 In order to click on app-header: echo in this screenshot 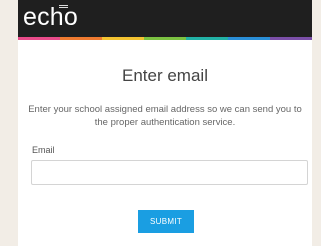, I will do `click(165, 18)`.